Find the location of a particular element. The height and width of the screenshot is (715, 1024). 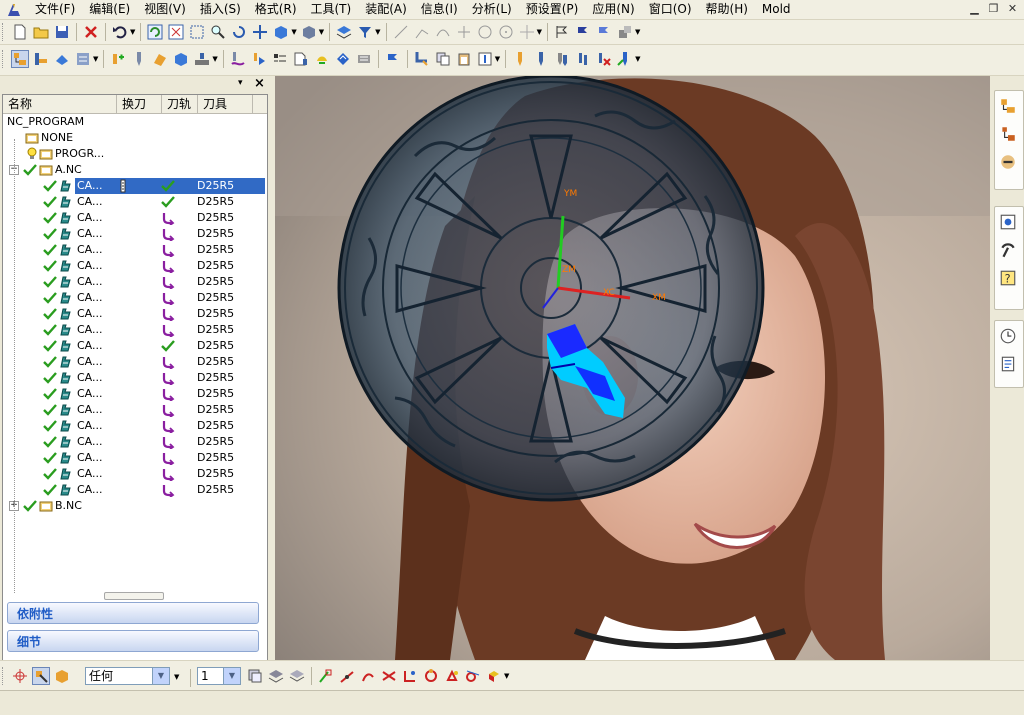

column-name: 名称 is located at coordinates (60, 104).